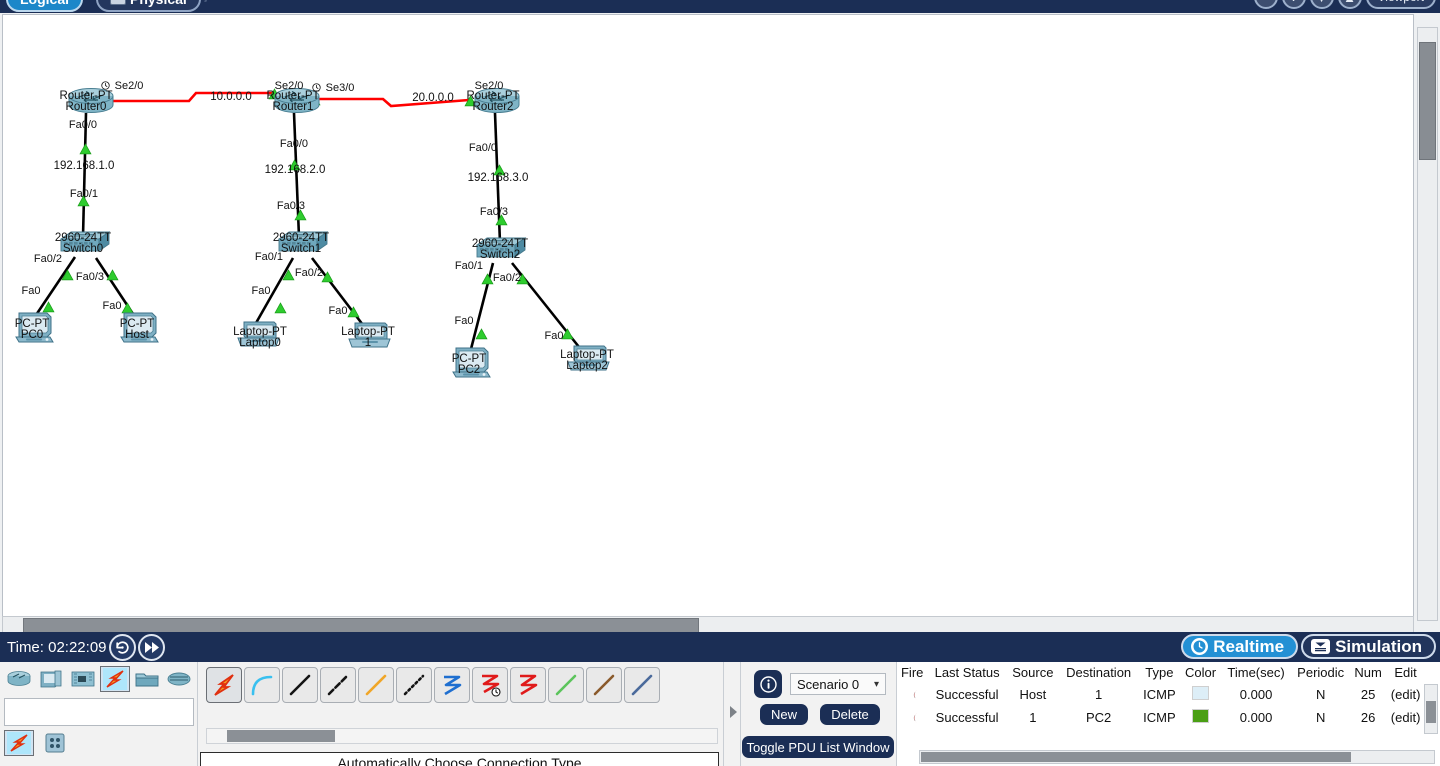  I want to click on device-name-label: Switch2, so click(500, 255).